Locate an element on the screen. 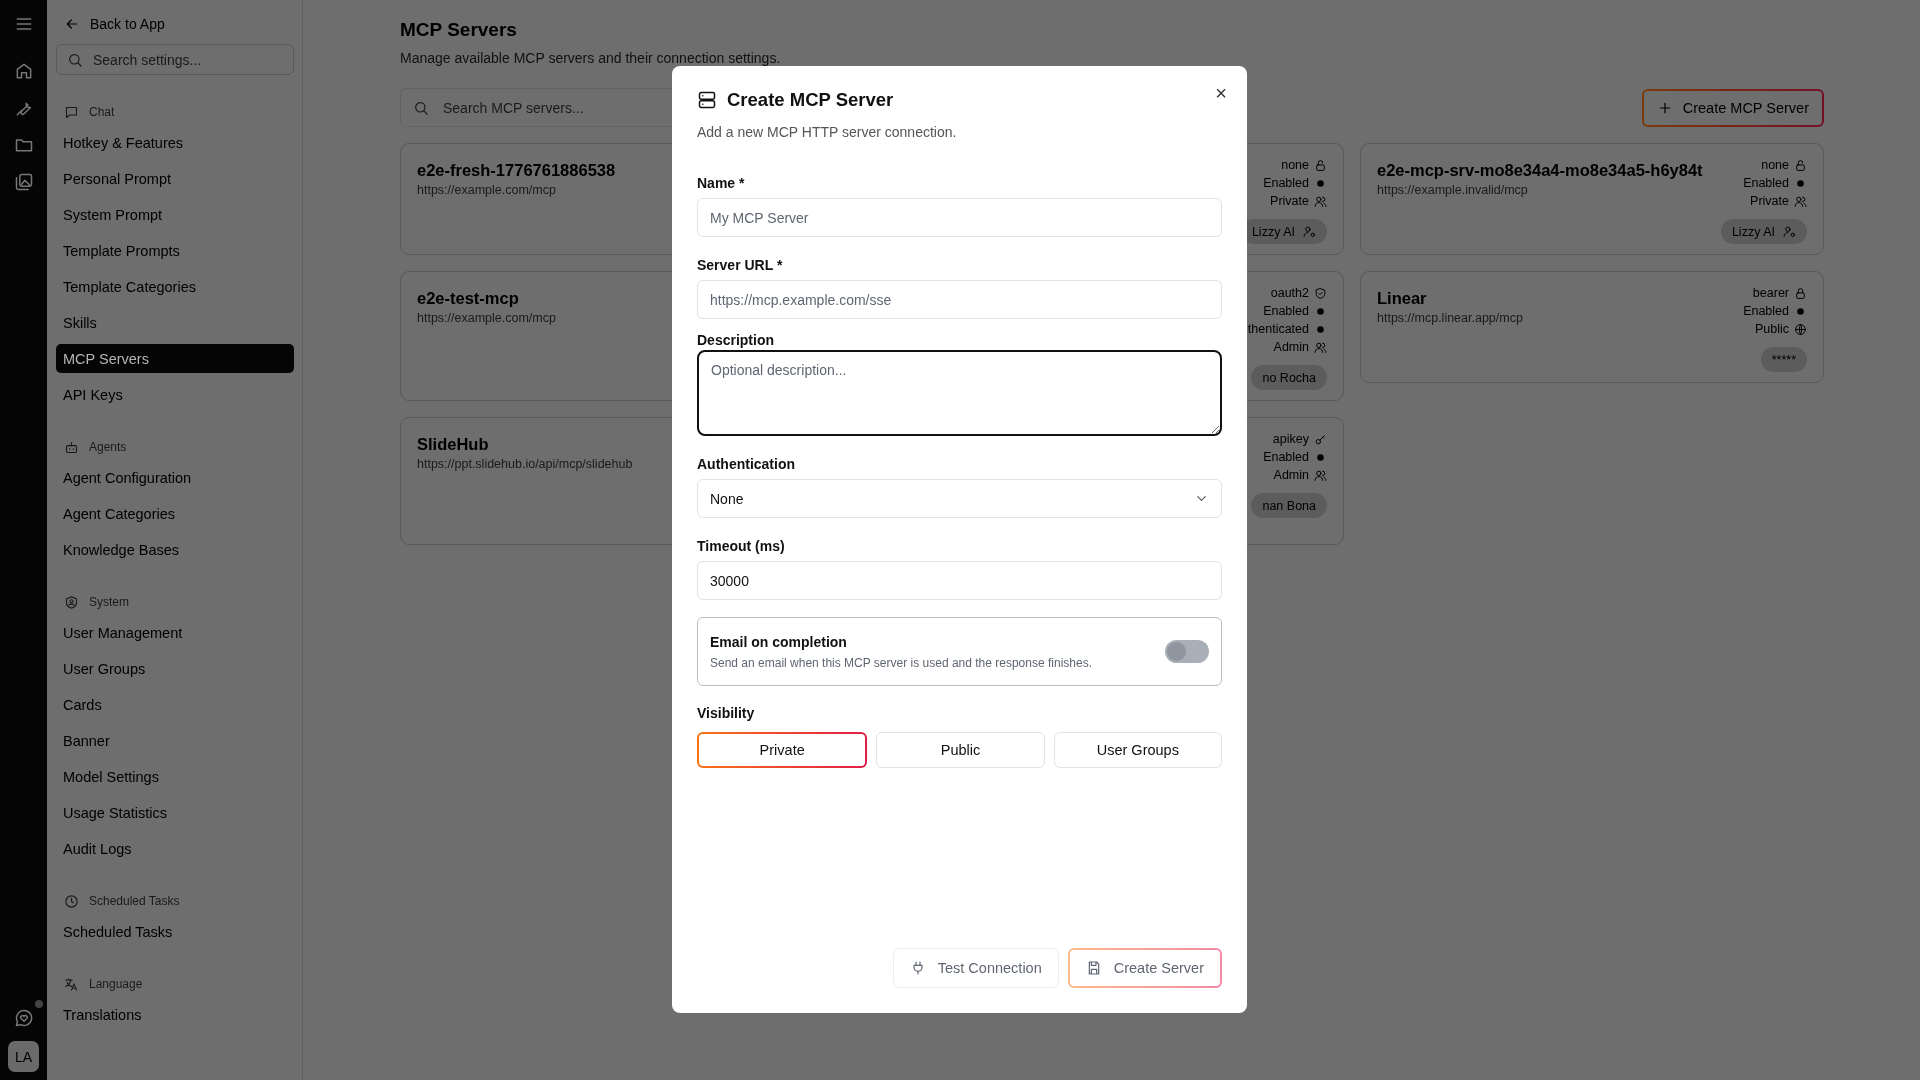 This screenshot has height=1080, width=1920. server-attribute: Public is located at coordinates (1771, 329).